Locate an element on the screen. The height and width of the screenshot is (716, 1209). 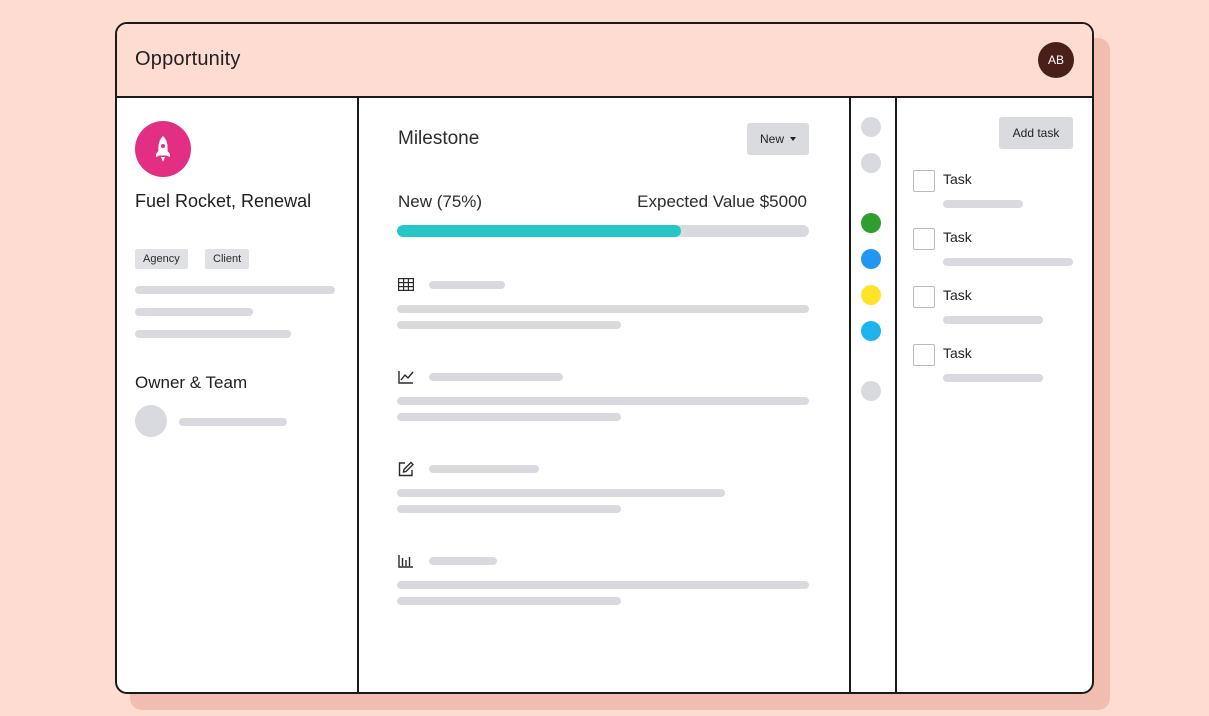
opportunity-name: Fuel Rocket, Renewal is located at coordinates (223, 201).